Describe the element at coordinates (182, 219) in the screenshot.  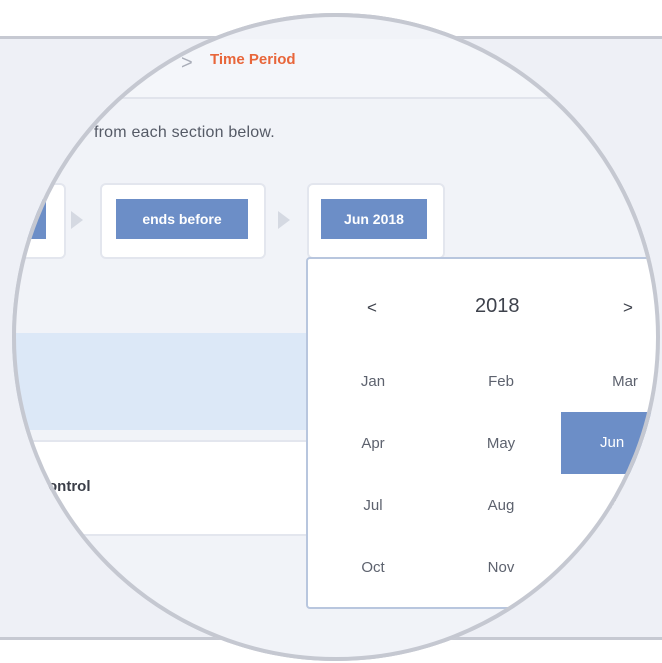
I see `condition-chip: ends before` at that location.